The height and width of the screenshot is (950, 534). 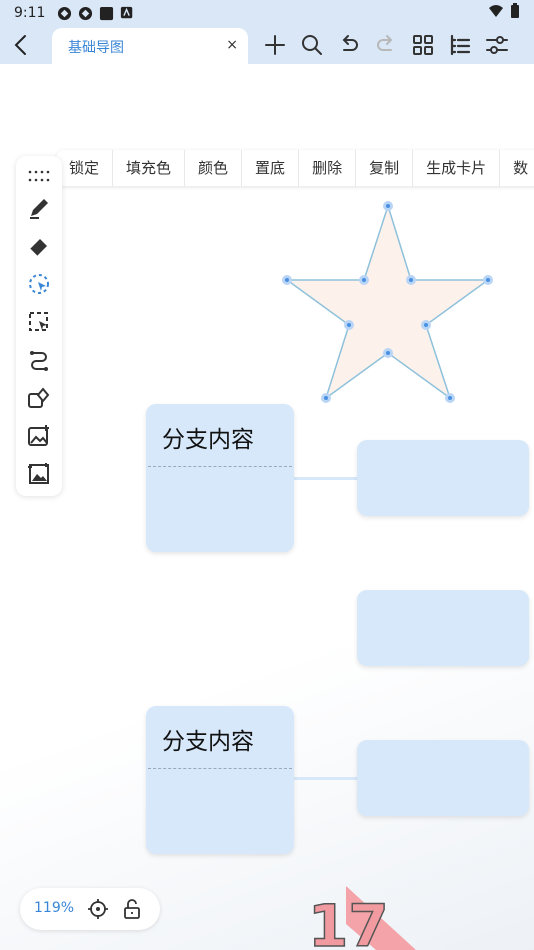 What do you see at coordinates (39, 474) in the screenshot?
I see `image-frame-icon` at bounding box center [39, 474].